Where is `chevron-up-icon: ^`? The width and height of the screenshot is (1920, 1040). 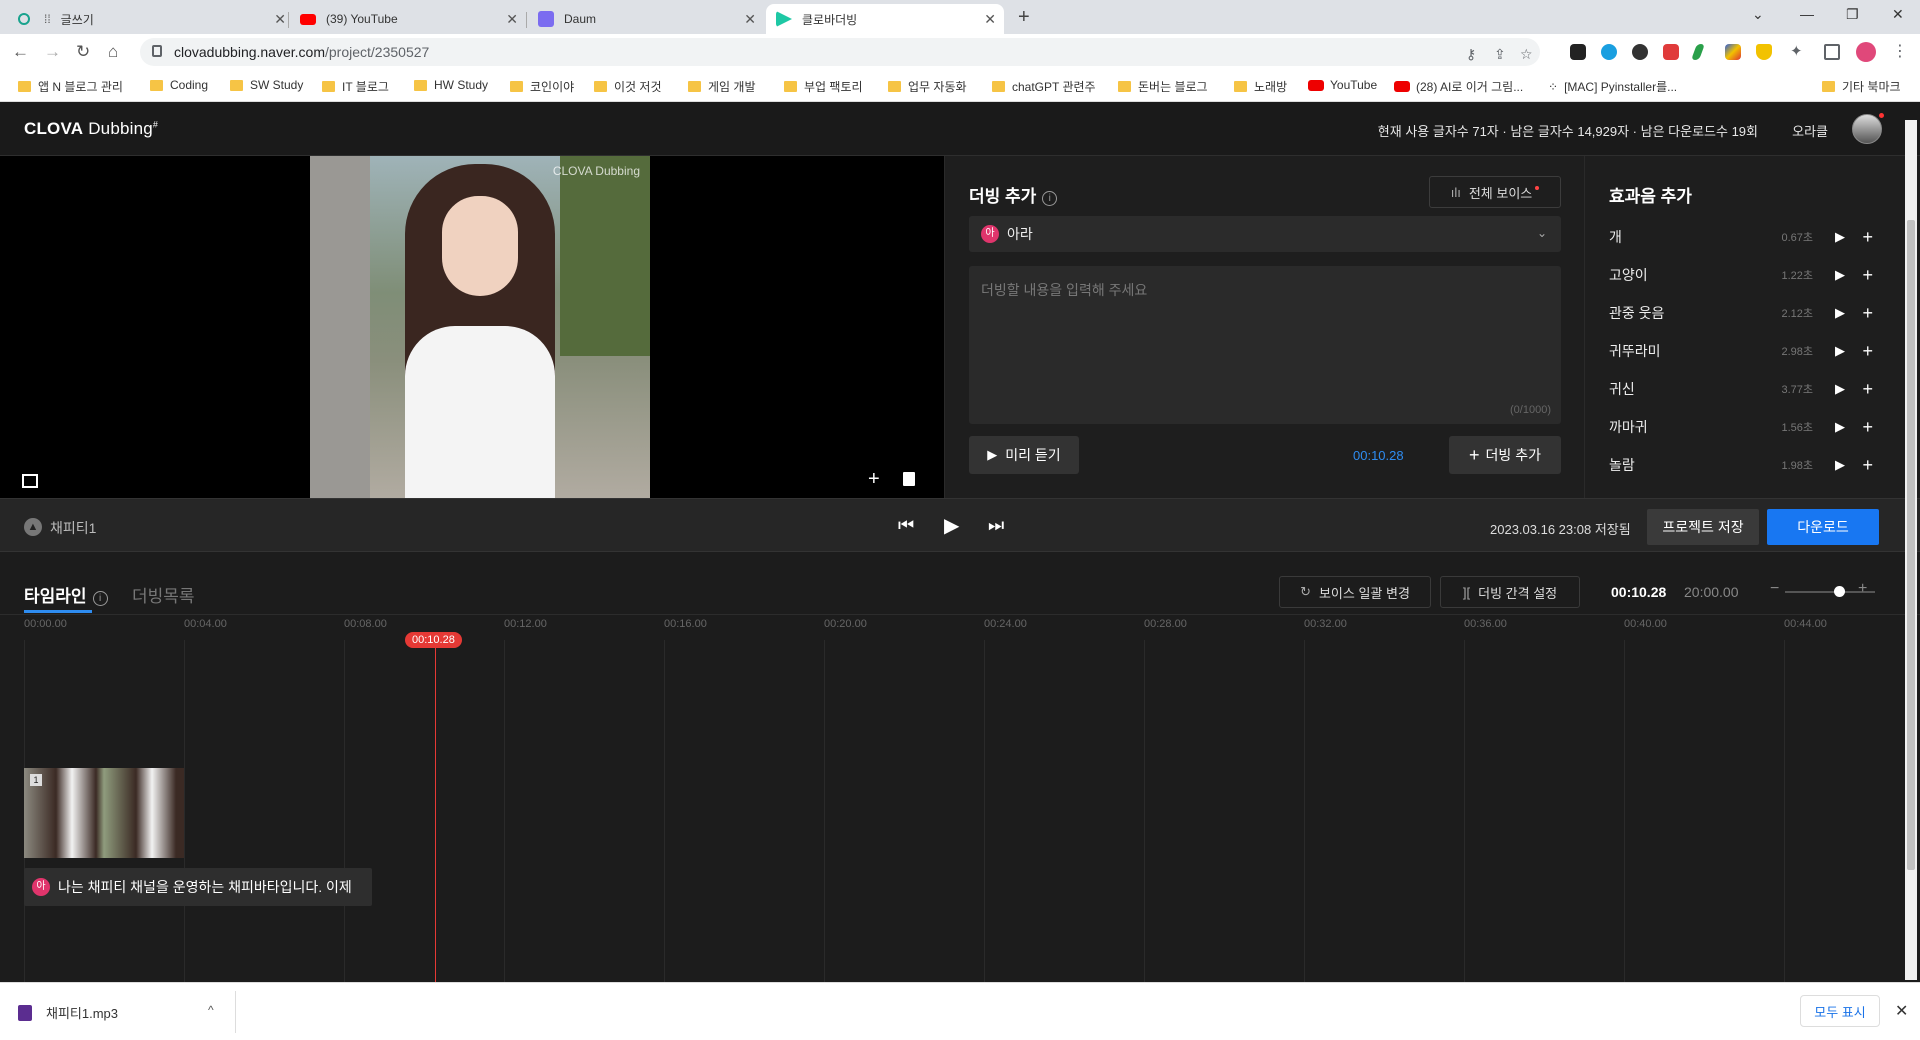 chevron-up-icon: ^ is located at coordinates (211, 1010).